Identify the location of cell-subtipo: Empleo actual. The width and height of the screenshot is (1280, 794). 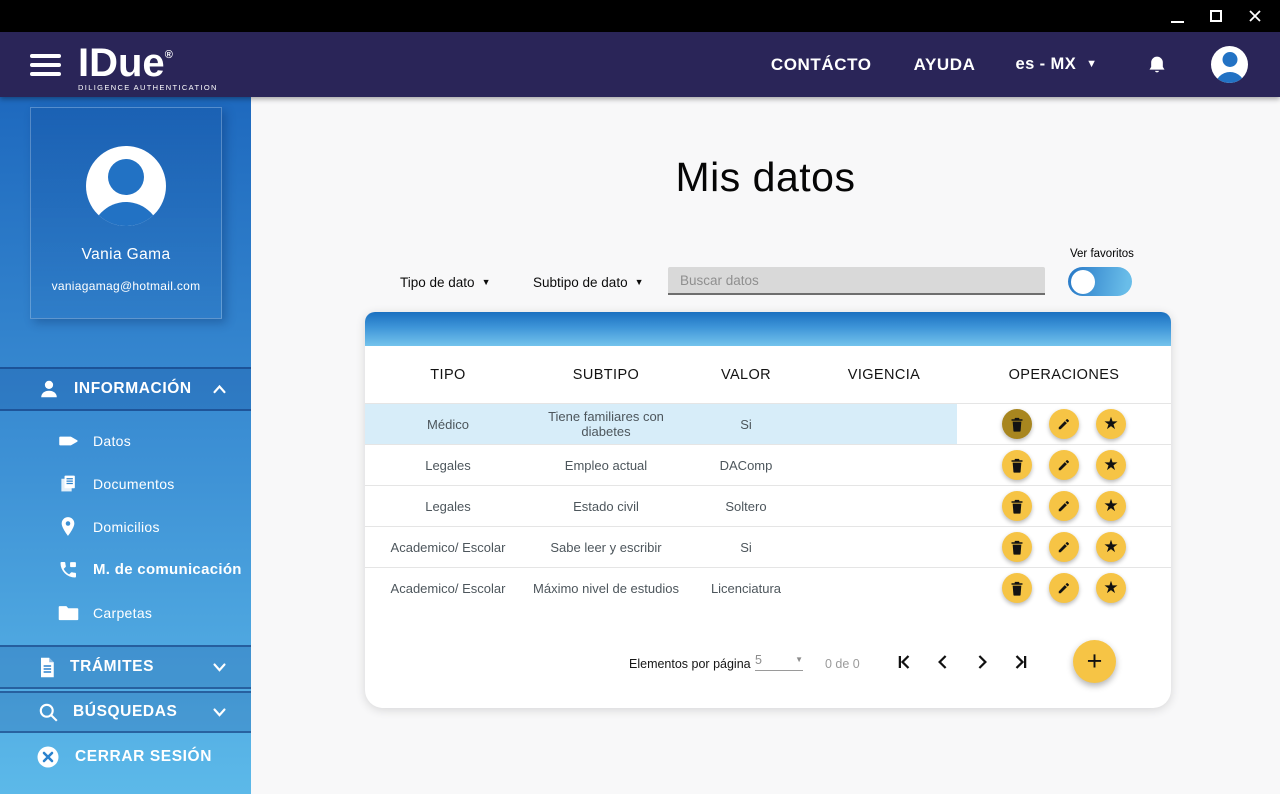
(606, 465).